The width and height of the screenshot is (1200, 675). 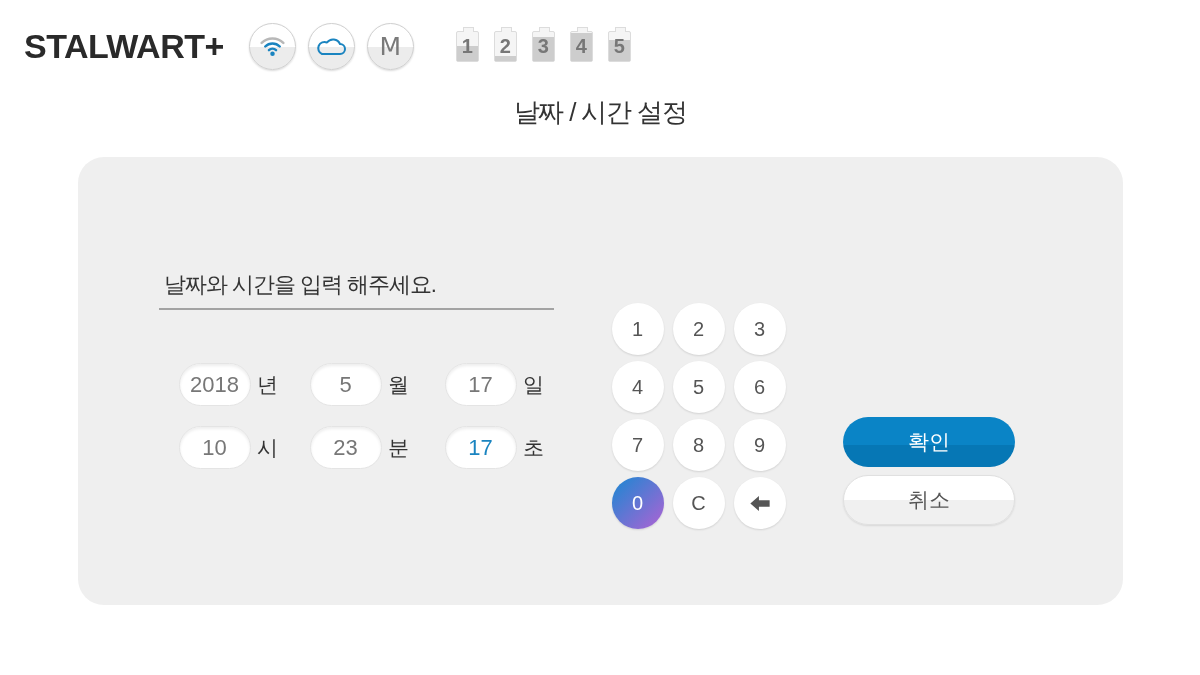 I want to click on keypad-key: 1, so click(x=637, y=329).